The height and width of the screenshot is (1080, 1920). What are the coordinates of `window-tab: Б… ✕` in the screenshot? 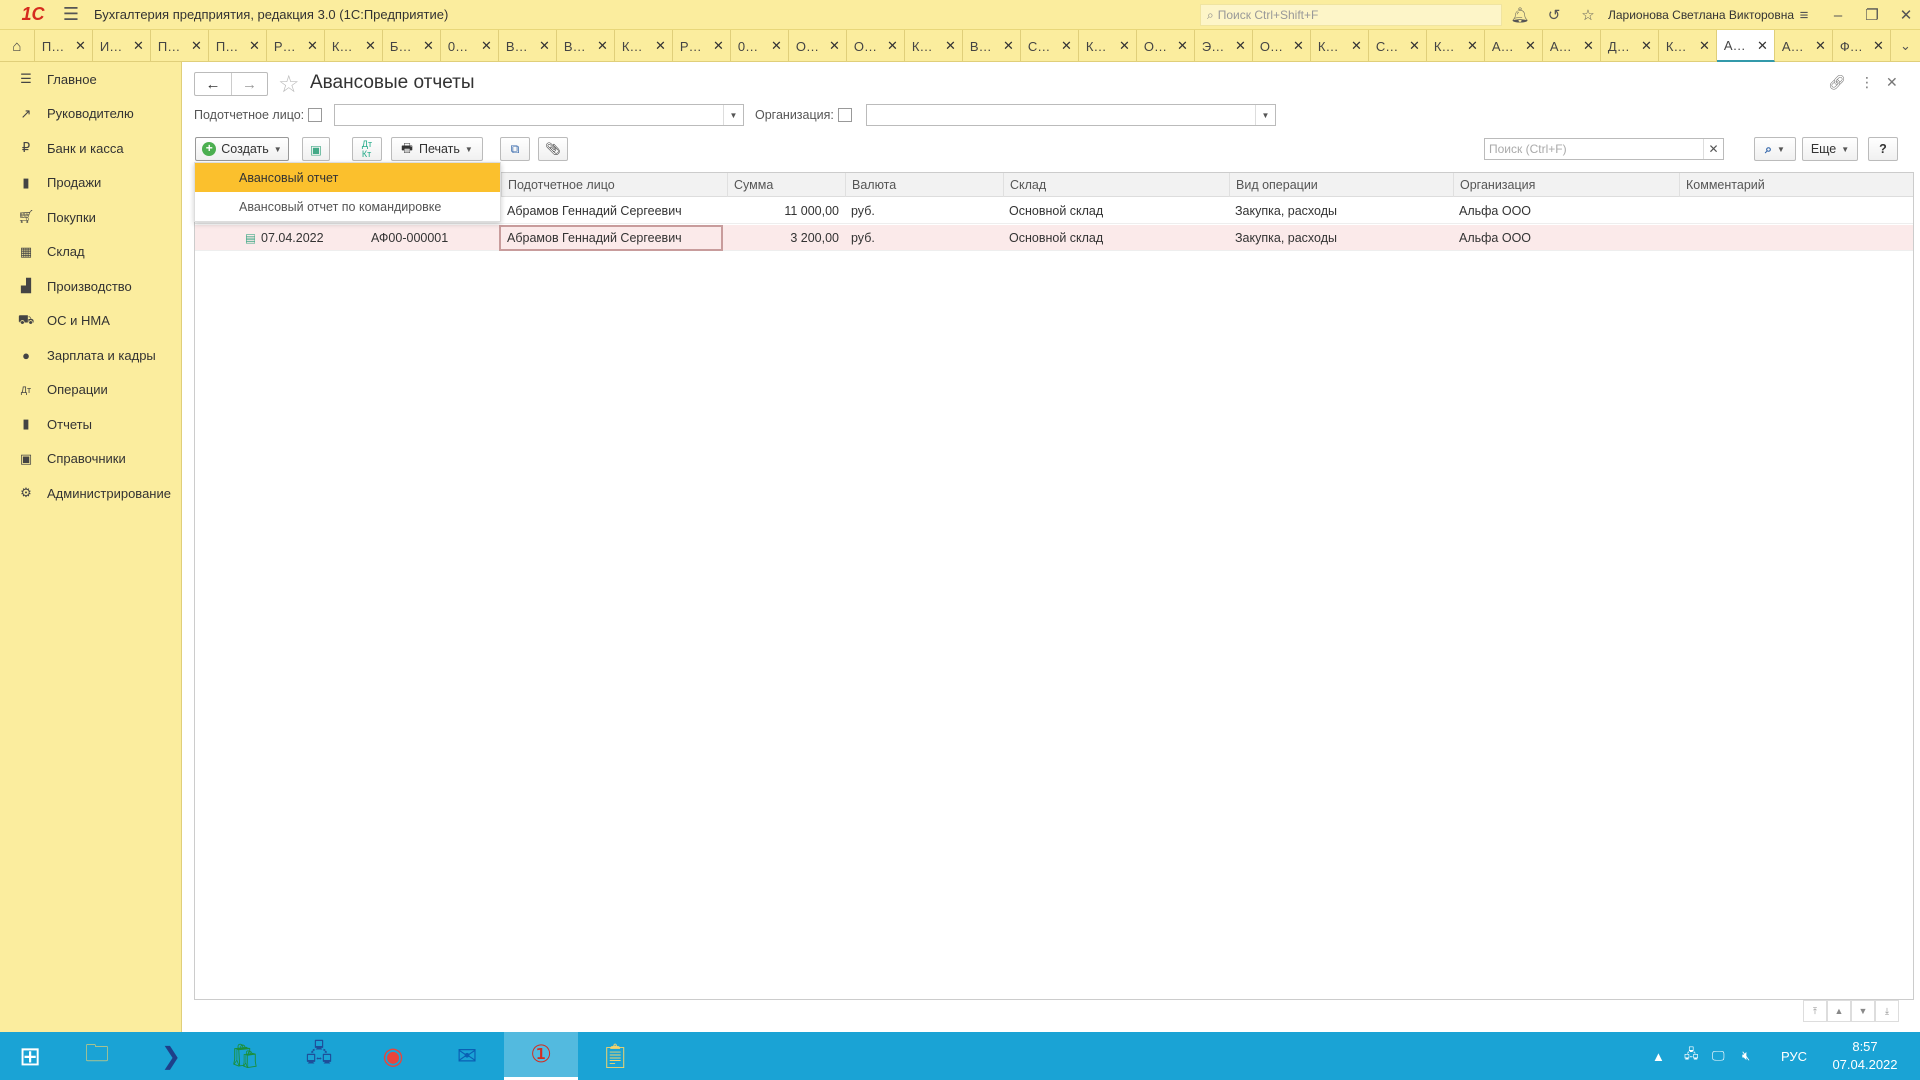 It's located at (412, 46).